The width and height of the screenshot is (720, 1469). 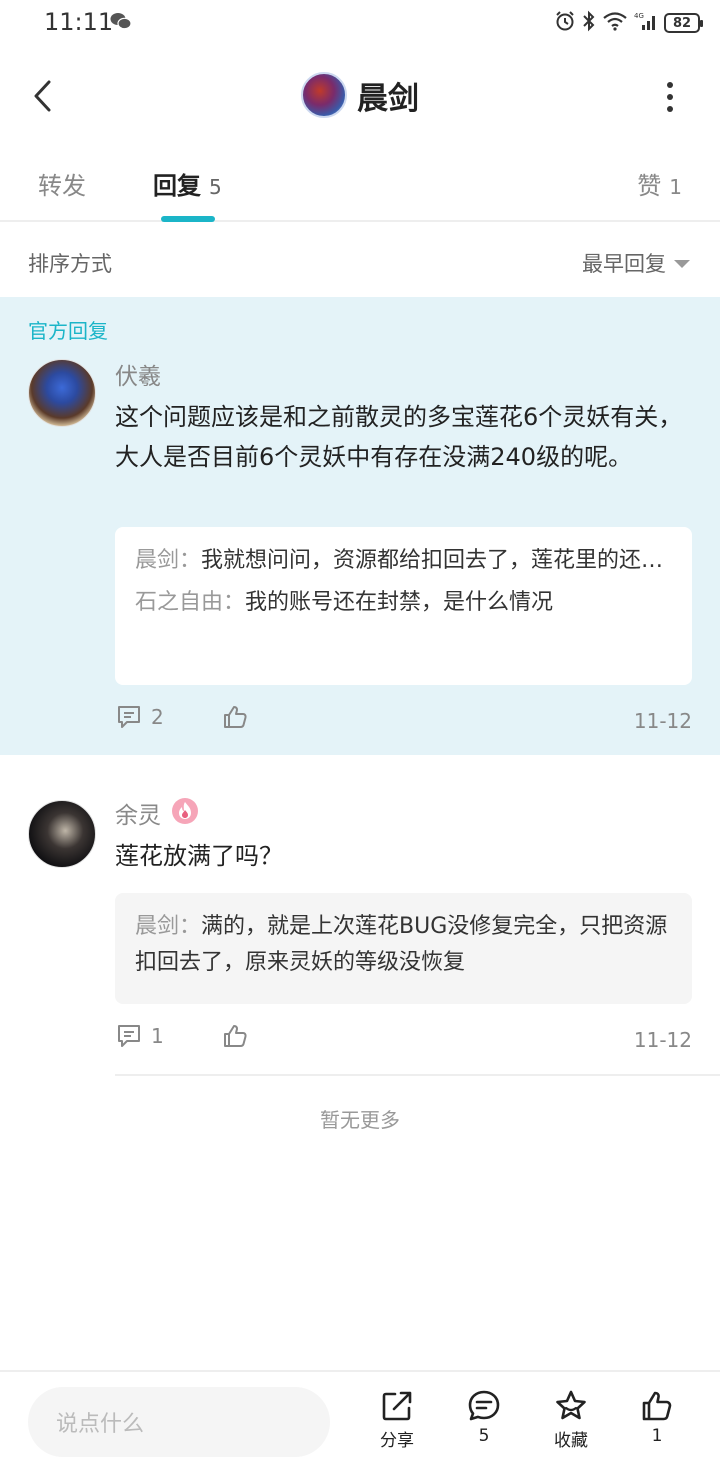 I want to click on sub-reply-box: 晨剑：满的，就是上次莲花BUG没修复完全，只把资源扣回去了，原来灵妖的等级没恢复, so click(x=403, y=948).